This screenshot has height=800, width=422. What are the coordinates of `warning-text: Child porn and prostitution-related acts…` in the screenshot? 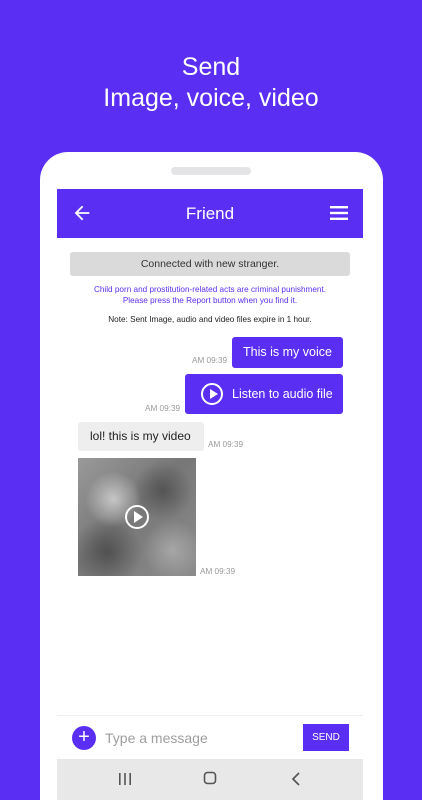 It's located at (210, 295).